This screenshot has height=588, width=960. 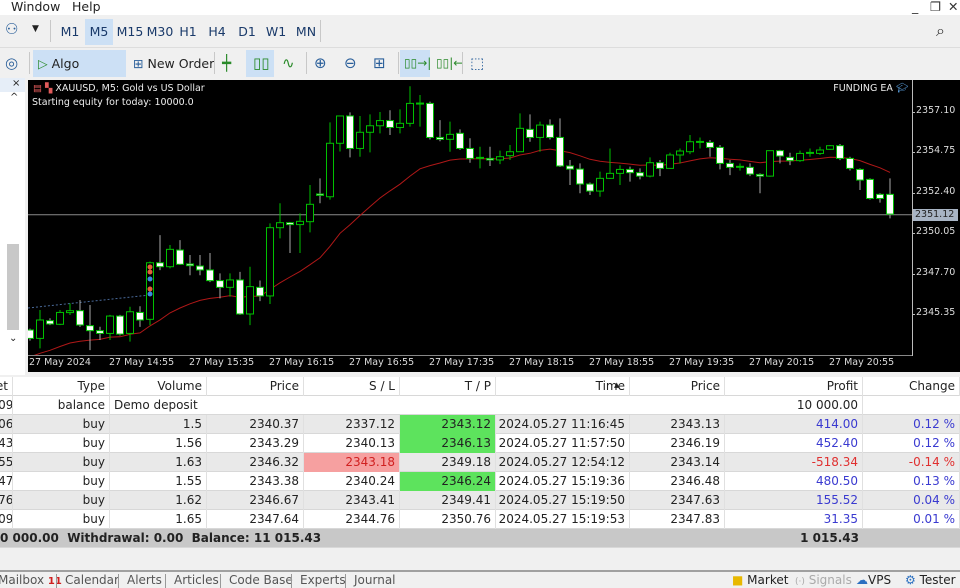 What do you see at coordinates (247, 32) in the screenshot?
I see `tf-d1: D1` at bounding box center [247, 32].